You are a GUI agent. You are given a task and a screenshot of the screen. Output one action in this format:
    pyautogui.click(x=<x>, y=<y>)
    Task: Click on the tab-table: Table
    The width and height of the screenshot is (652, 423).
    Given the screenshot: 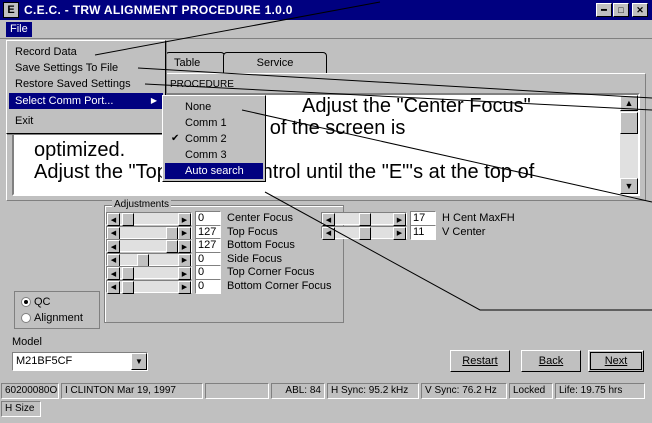 What is the action you would take?
    pyautogui.click(x=195, y=63)
    